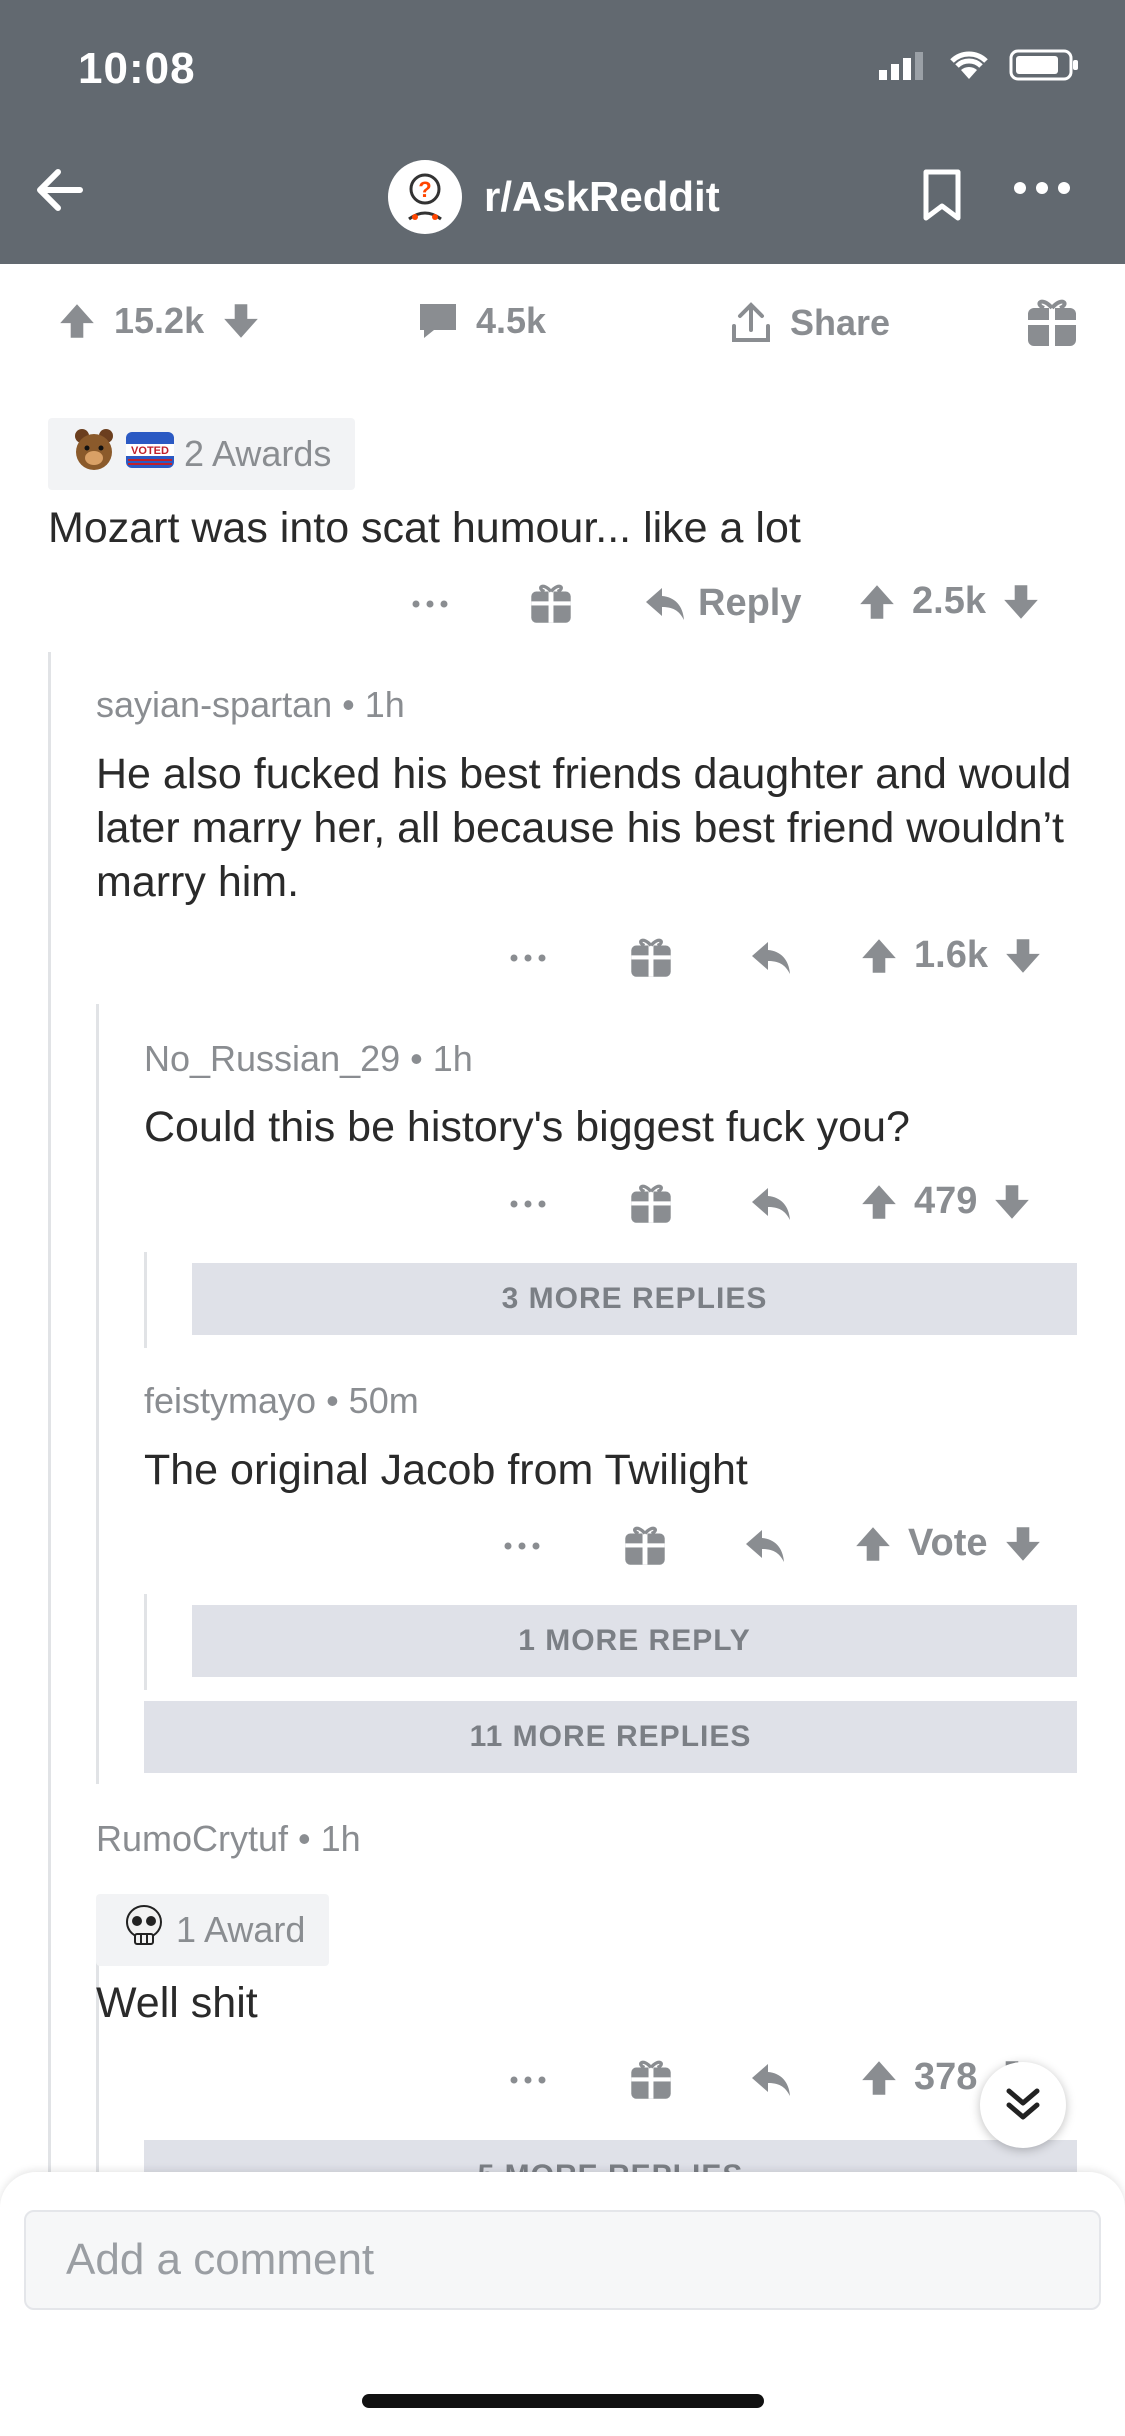 Image resolution: width=1125 pixels, height=2436 pixels. What do you see at coordinates (241, 1929) in the screenshot?
I see `awards-label: 1 Award` at bounding box center [241, 1929].